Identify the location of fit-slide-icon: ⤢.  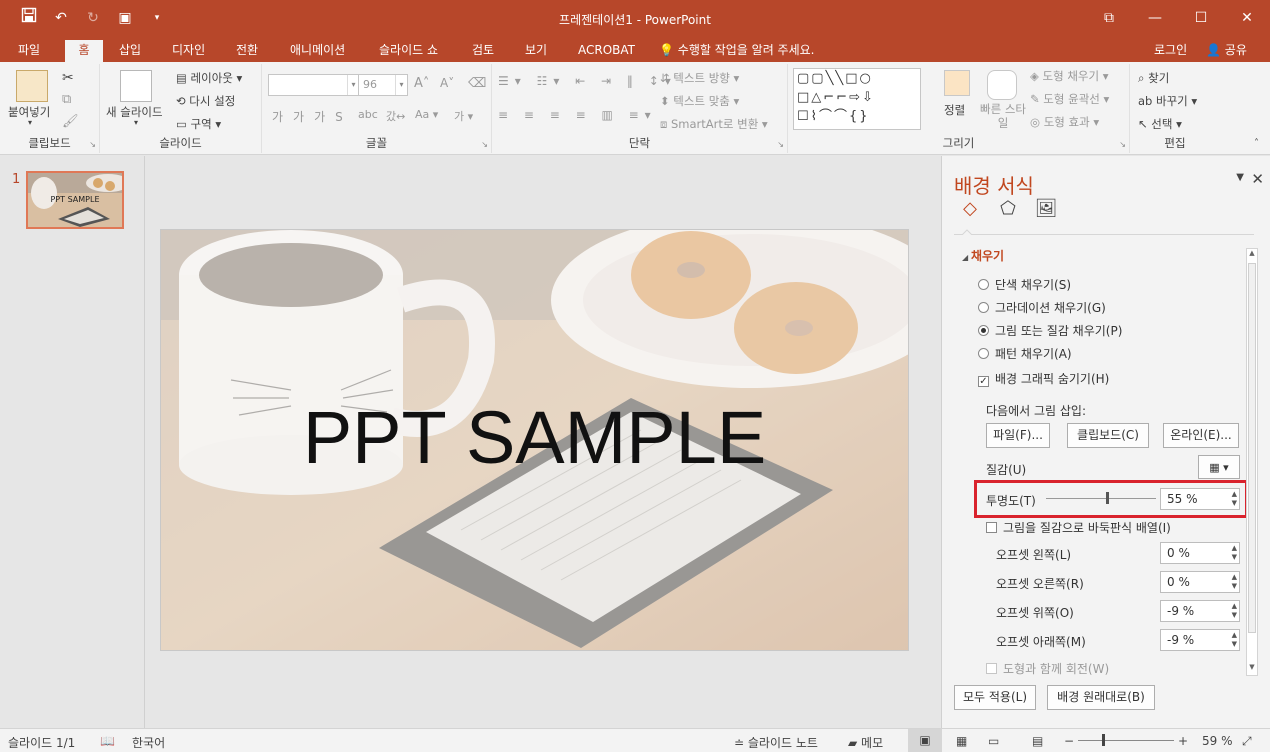
(1247, 741).